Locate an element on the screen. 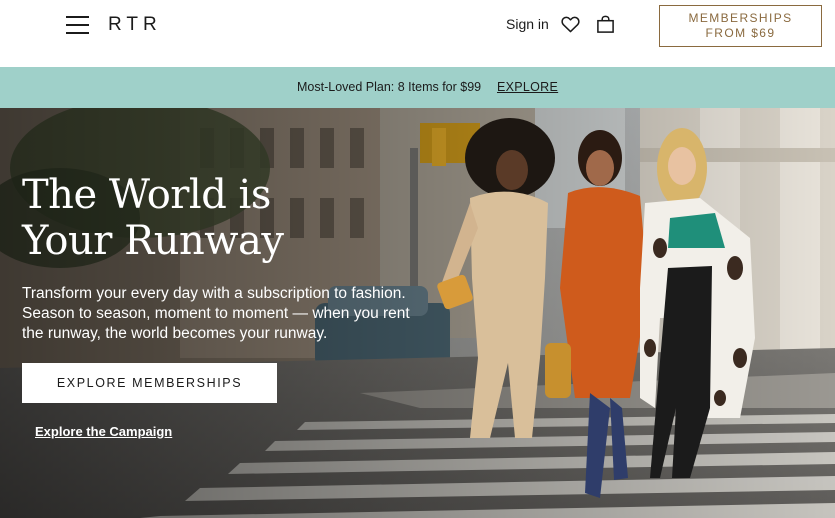 The height and width of the screenshot is (518, 835). heart-icon is located at coordinates (570, 24).